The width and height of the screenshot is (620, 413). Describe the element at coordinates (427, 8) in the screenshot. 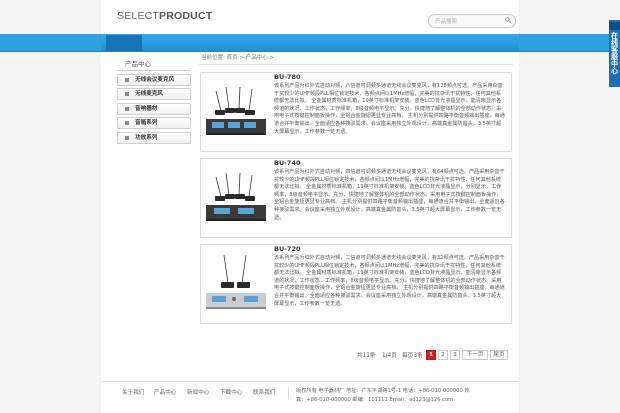

I see `nav-honor: 荣誉资质` at that location.